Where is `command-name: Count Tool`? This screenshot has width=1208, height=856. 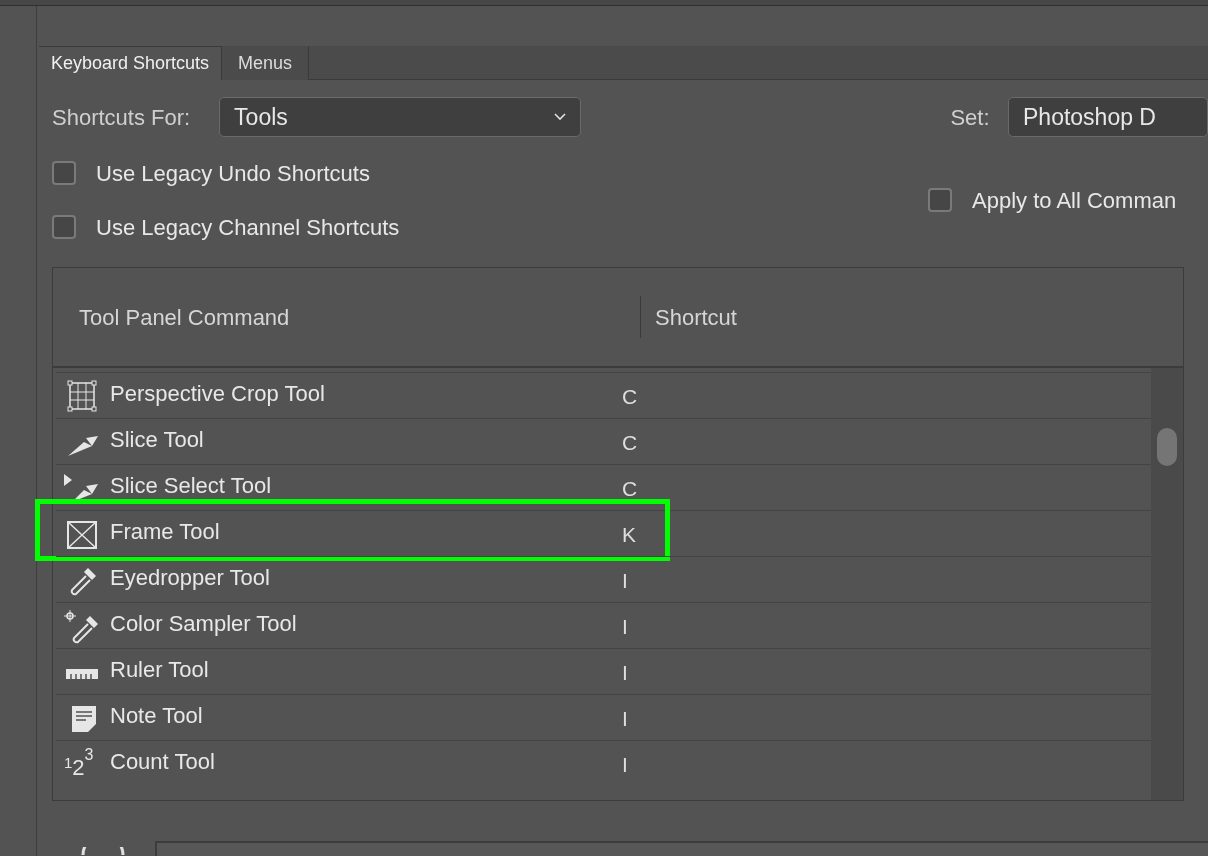
command-name: Count Tool is located at coordinates (163, 762).